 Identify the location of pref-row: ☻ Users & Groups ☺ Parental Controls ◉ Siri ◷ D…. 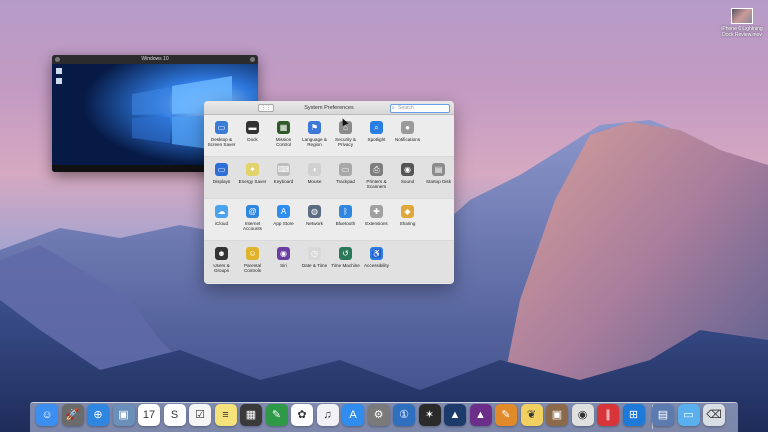
(329, 262).